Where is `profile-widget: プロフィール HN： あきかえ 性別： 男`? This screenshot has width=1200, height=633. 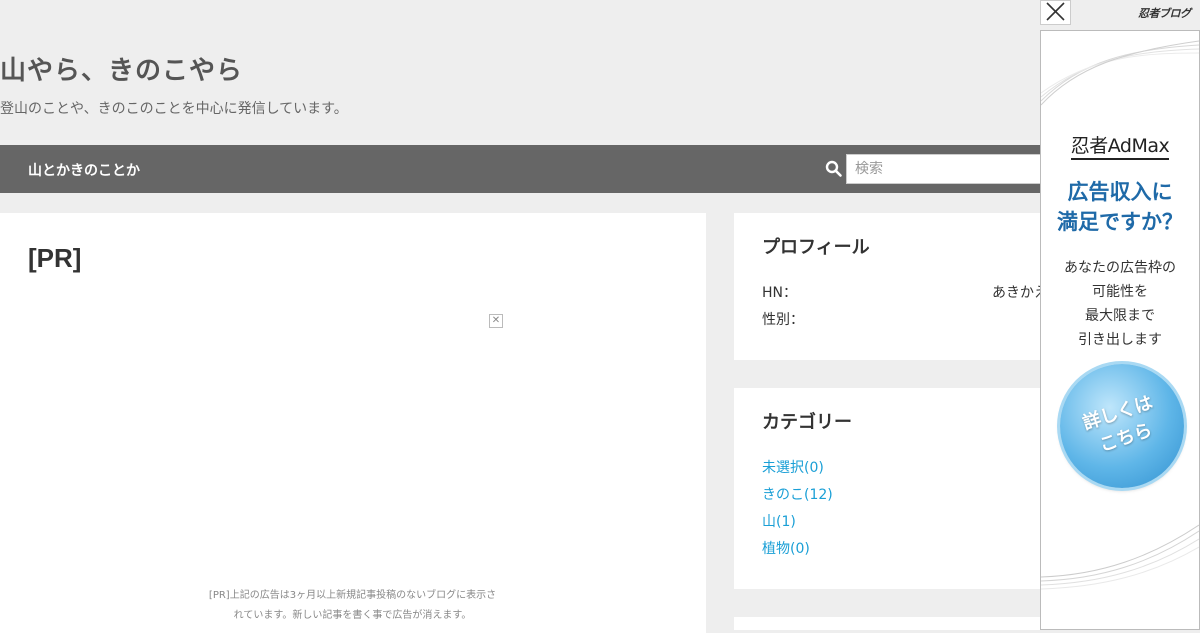
profile-widget: プロフィール HN： あきかえ 性別： 男 is located at coordinates (904, 286).